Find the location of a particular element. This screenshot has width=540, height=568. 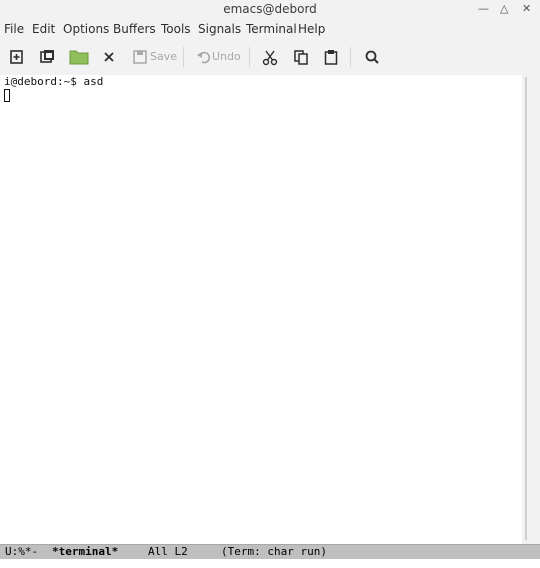

menu-tools: Tools is located at coordinates (176, 29).